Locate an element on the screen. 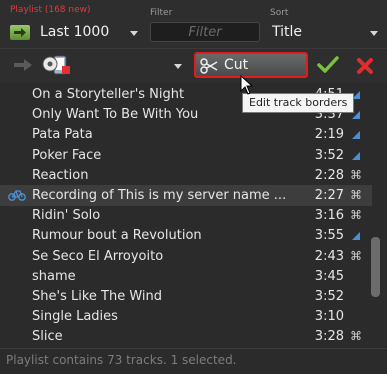 The width and height of the screenshot is (387, 374). playlist-arrow-icon is located at coordinates (20, 32).